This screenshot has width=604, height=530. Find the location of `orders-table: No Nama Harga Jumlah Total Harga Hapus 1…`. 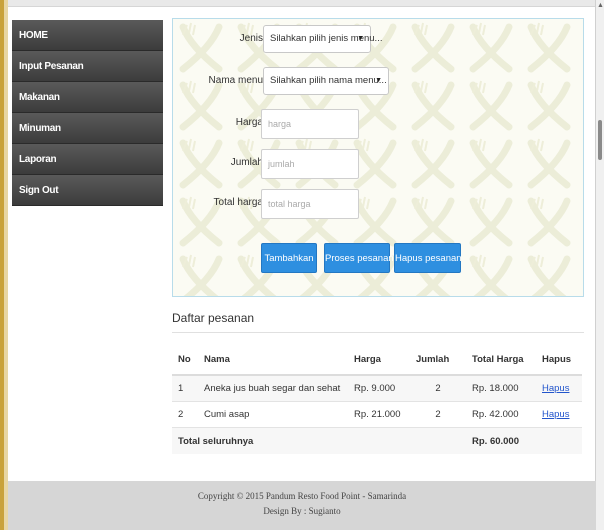

orders-table: No Nama Harga Jumlah Total Harga Hapus 1… is located at coordinates (377, 399).